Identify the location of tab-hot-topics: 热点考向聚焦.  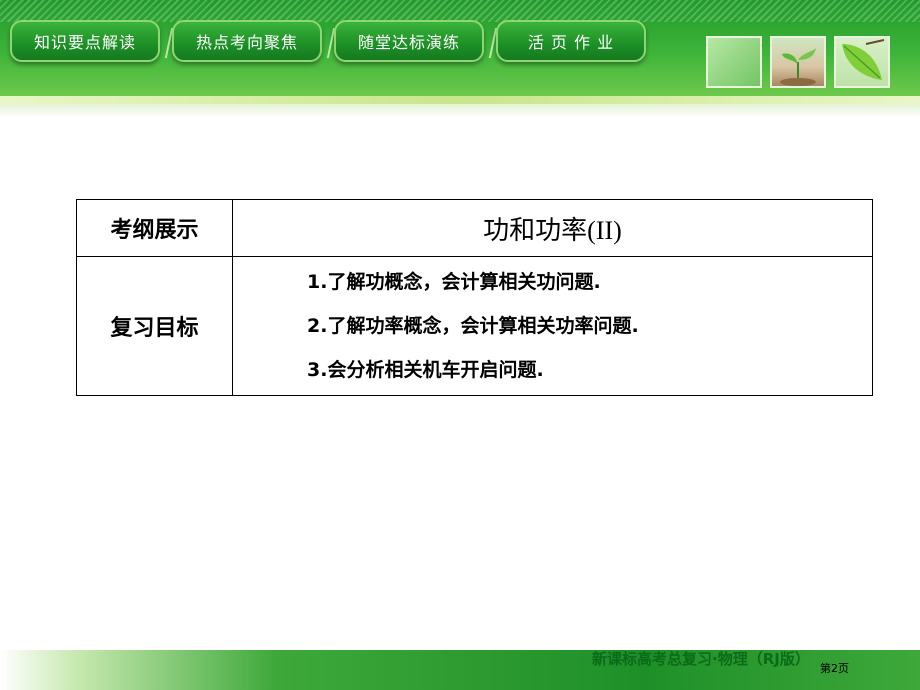
(254, 41).